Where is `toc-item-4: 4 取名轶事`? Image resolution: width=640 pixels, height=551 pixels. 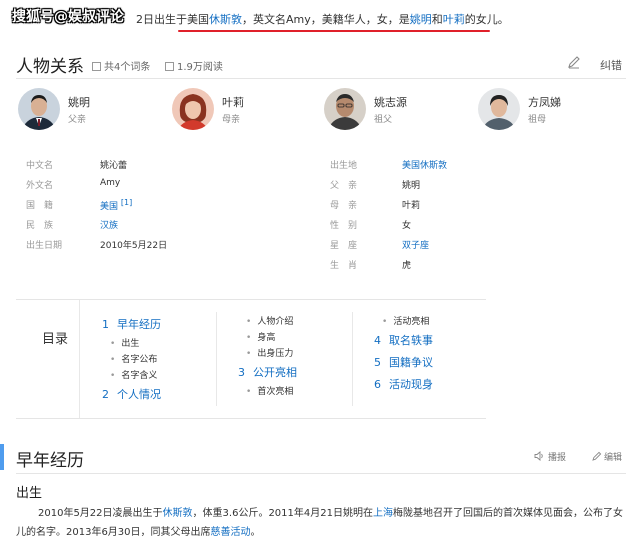 toc-item-4: 4 取名轶事 is located at coordinates (403, 340).